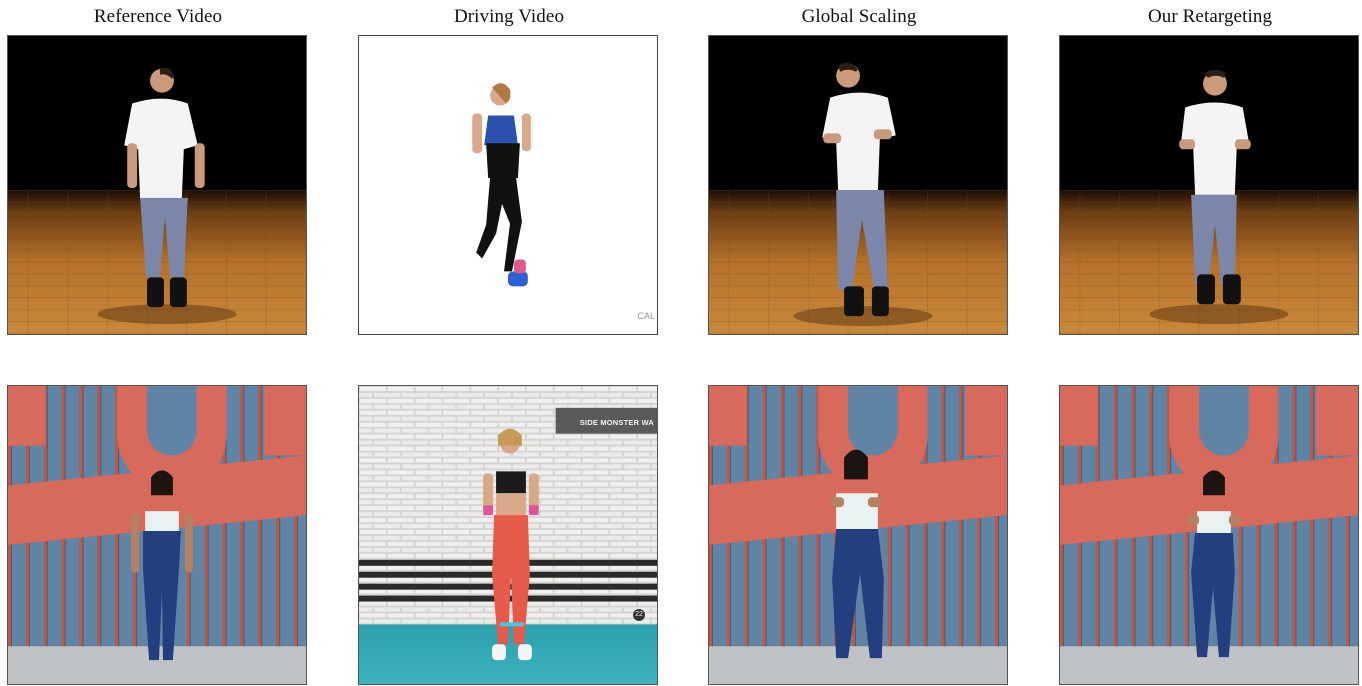 The height and width of the screenshot is (686, 1362). I want to click on panel-global-scaling-row2, so click(858, 535).